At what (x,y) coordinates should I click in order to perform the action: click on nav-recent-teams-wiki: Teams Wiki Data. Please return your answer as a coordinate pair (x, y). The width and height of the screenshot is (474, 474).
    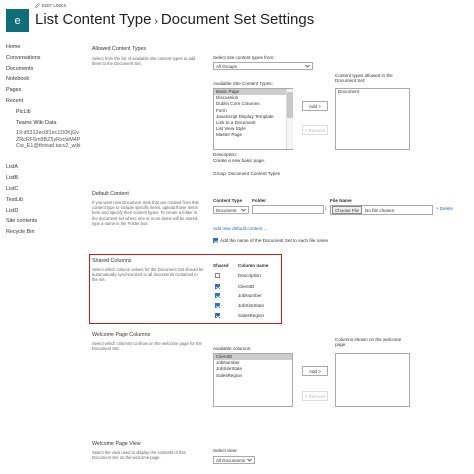
    Looking at the image, I should click on (43, 125).